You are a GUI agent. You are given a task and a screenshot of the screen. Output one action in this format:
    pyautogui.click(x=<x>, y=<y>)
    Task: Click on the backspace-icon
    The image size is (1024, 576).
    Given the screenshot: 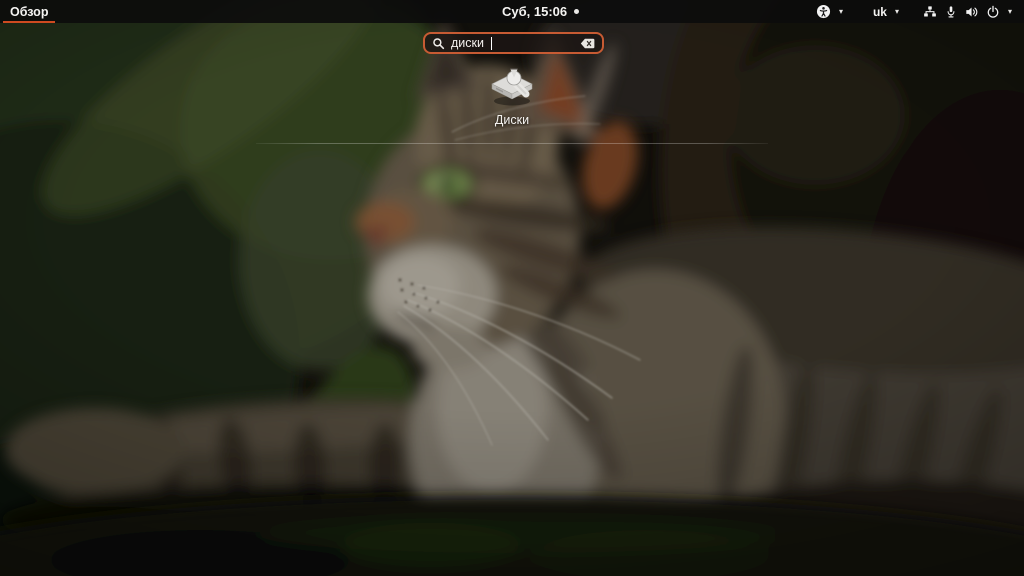 What is the action you would take?
    pyautogui.click(x=587, y=43)
    